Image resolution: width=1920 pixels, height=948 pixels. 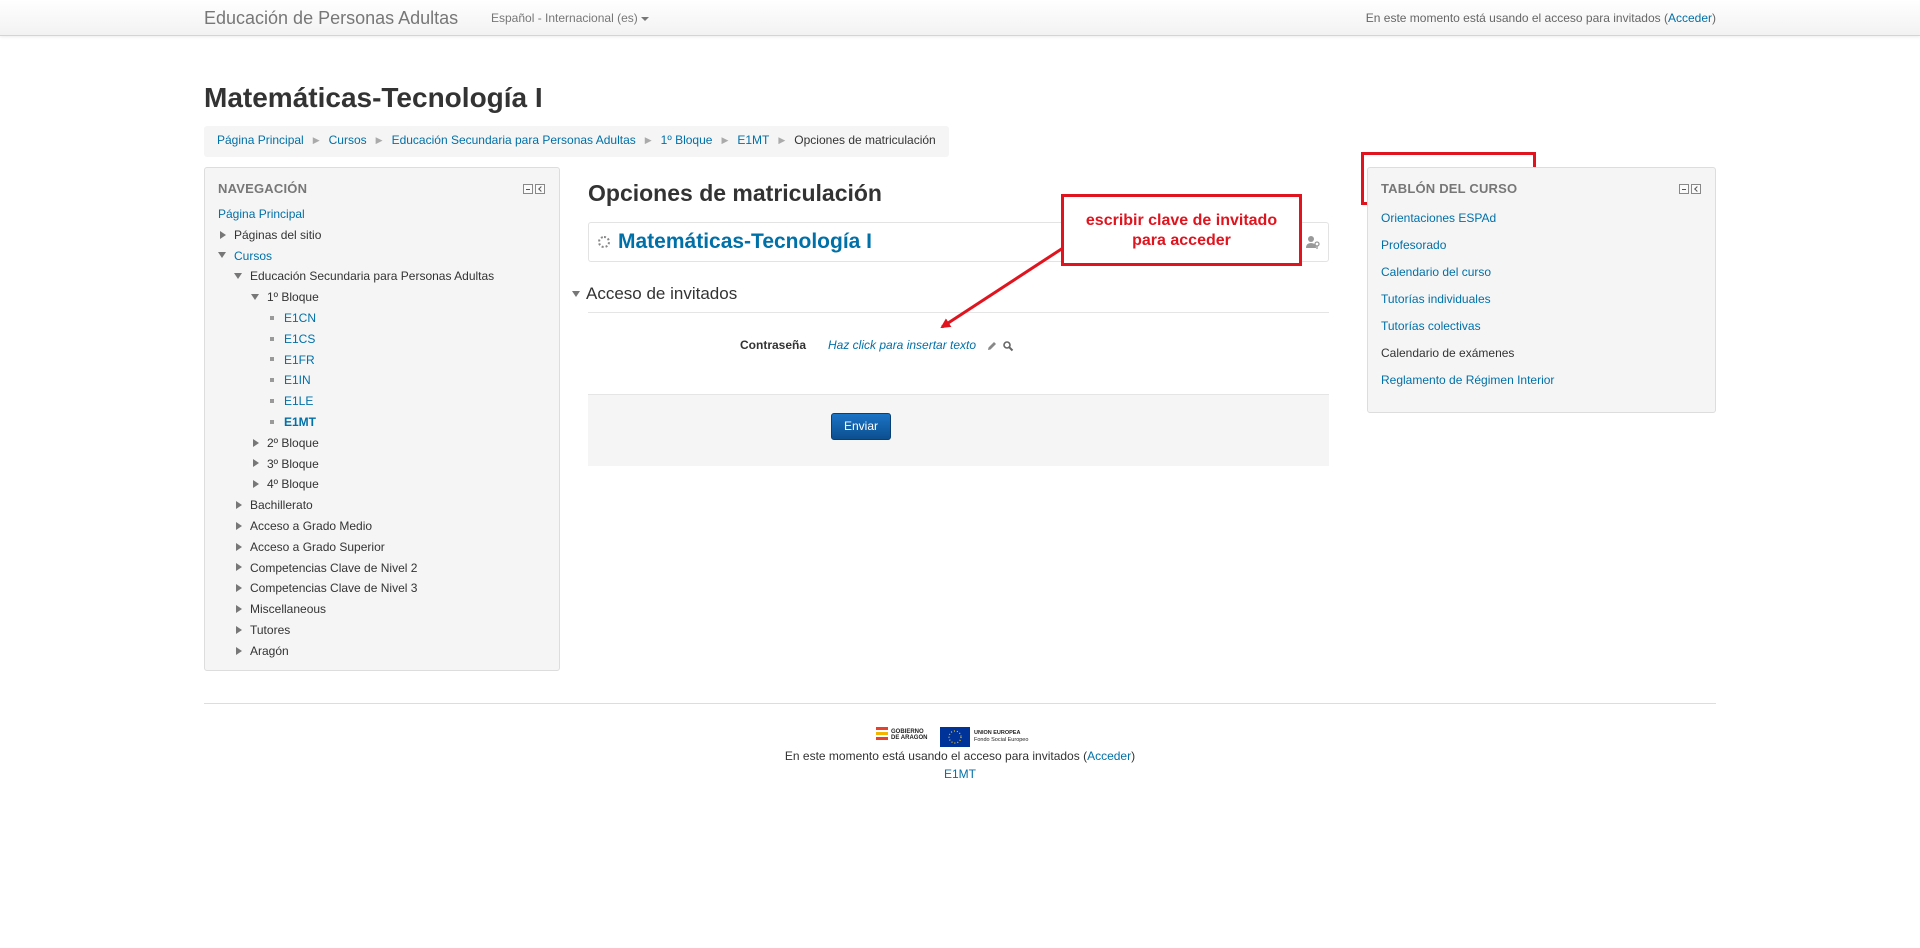 What do you see at coordinates (1467, 222) in the screenshot?
I see `tablon-item: Orientaciones ESPAd` at bounding box center [1467, 222].